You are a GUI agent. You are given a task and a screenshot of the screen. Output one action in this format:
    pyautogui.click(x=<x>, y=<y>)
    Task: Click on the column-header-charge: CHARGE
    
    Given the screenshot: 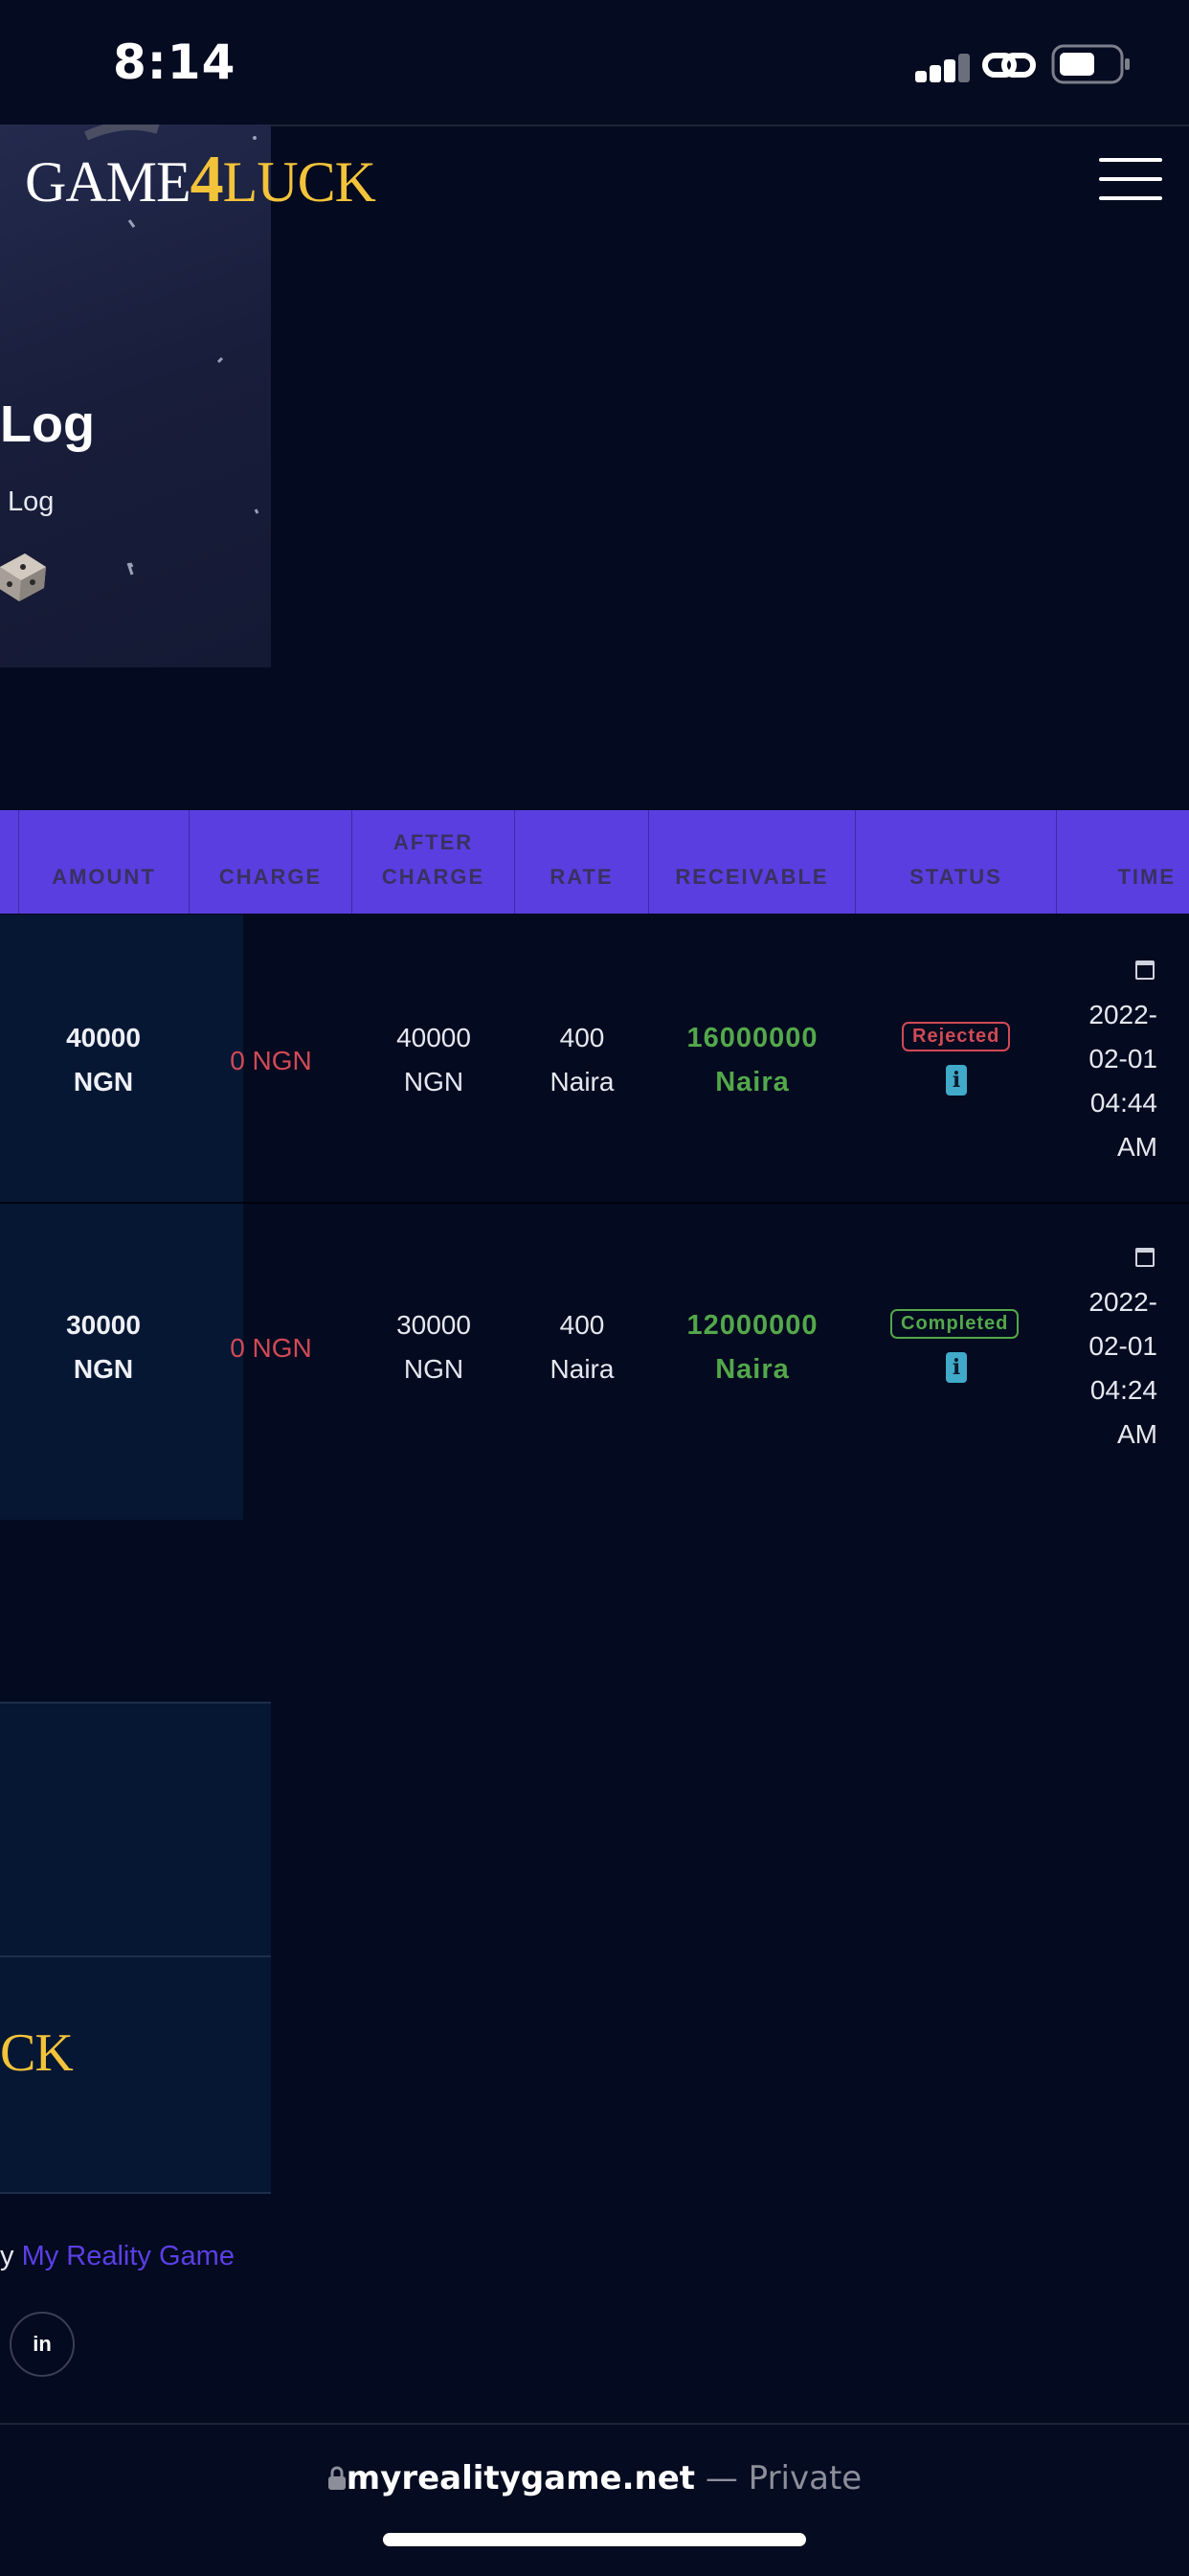 What is the action you would take?
    pyautogui.click(x=271, y=862)
    